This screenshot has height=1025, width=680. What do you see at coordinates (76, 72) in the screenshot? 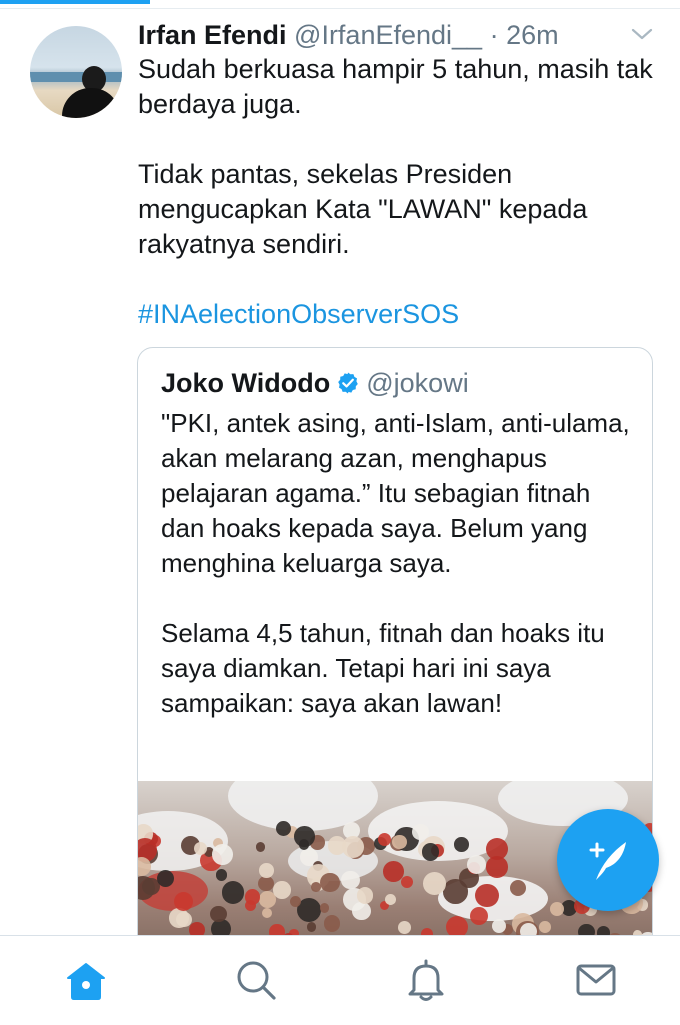
I see `avatar` at bounding box center [76, 72].